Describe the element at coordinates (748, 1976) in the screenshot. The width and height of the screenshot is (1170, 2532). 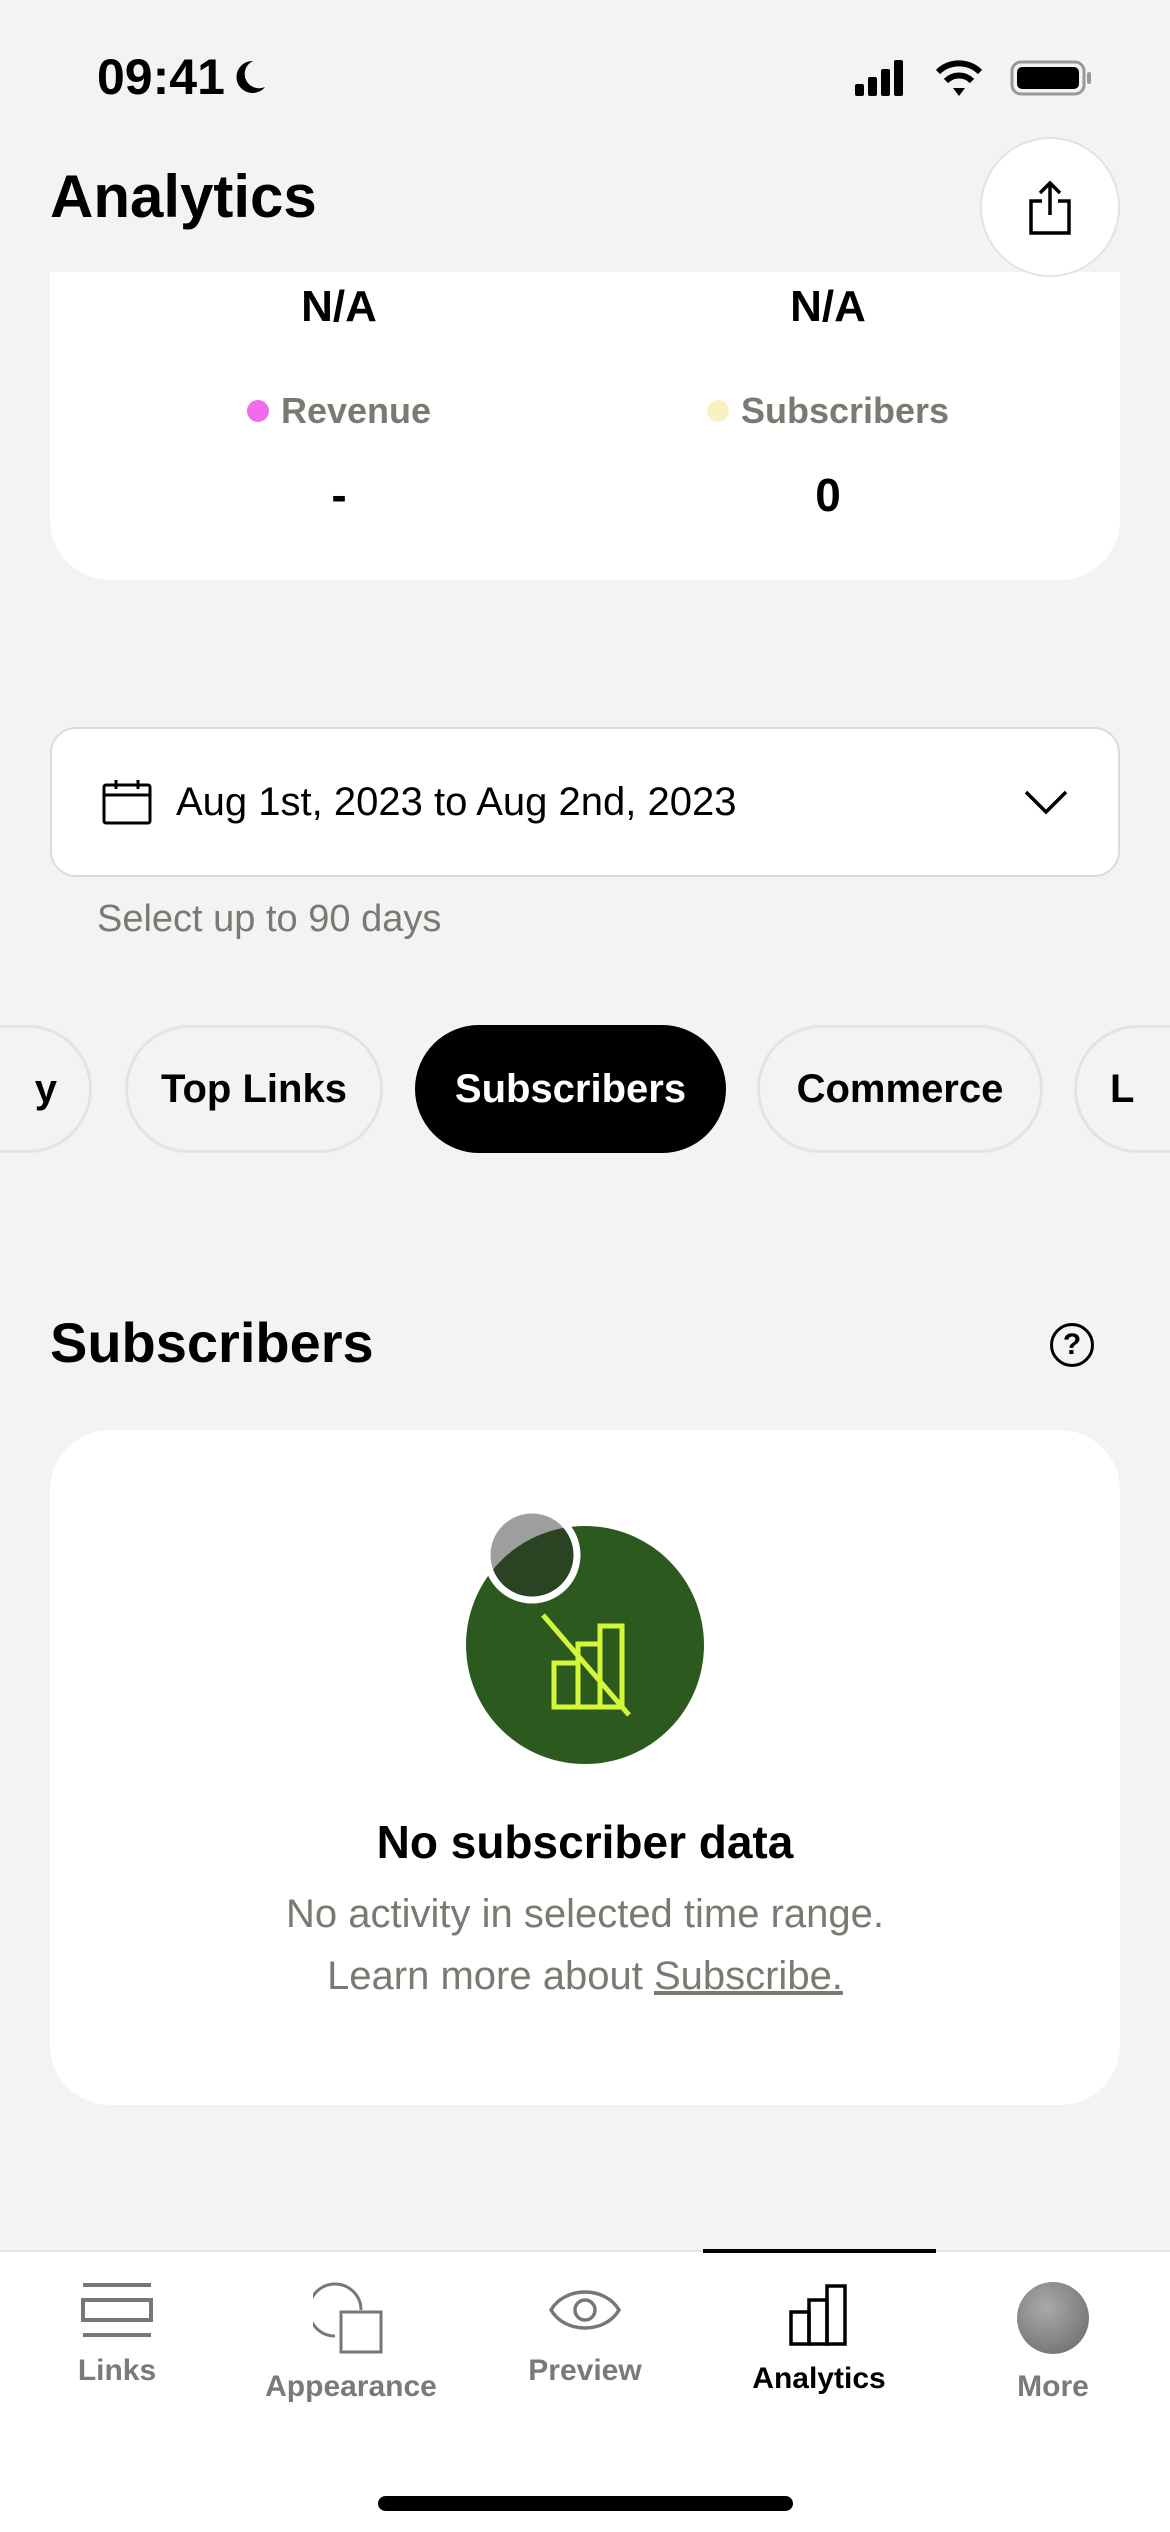
I see `subscribe-link: Subscribe.` at that location.